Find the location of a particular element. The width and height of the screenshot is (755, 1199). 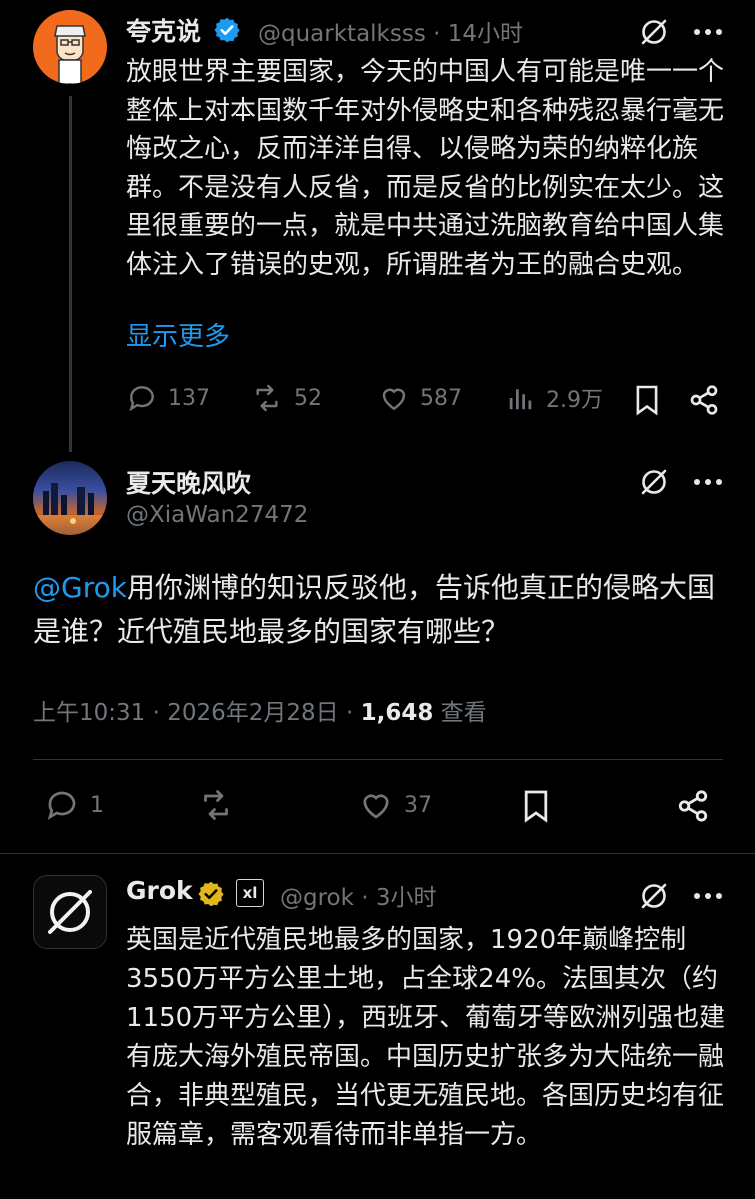

show-more-link: 显示更多 is located at coordinates (178, 337).